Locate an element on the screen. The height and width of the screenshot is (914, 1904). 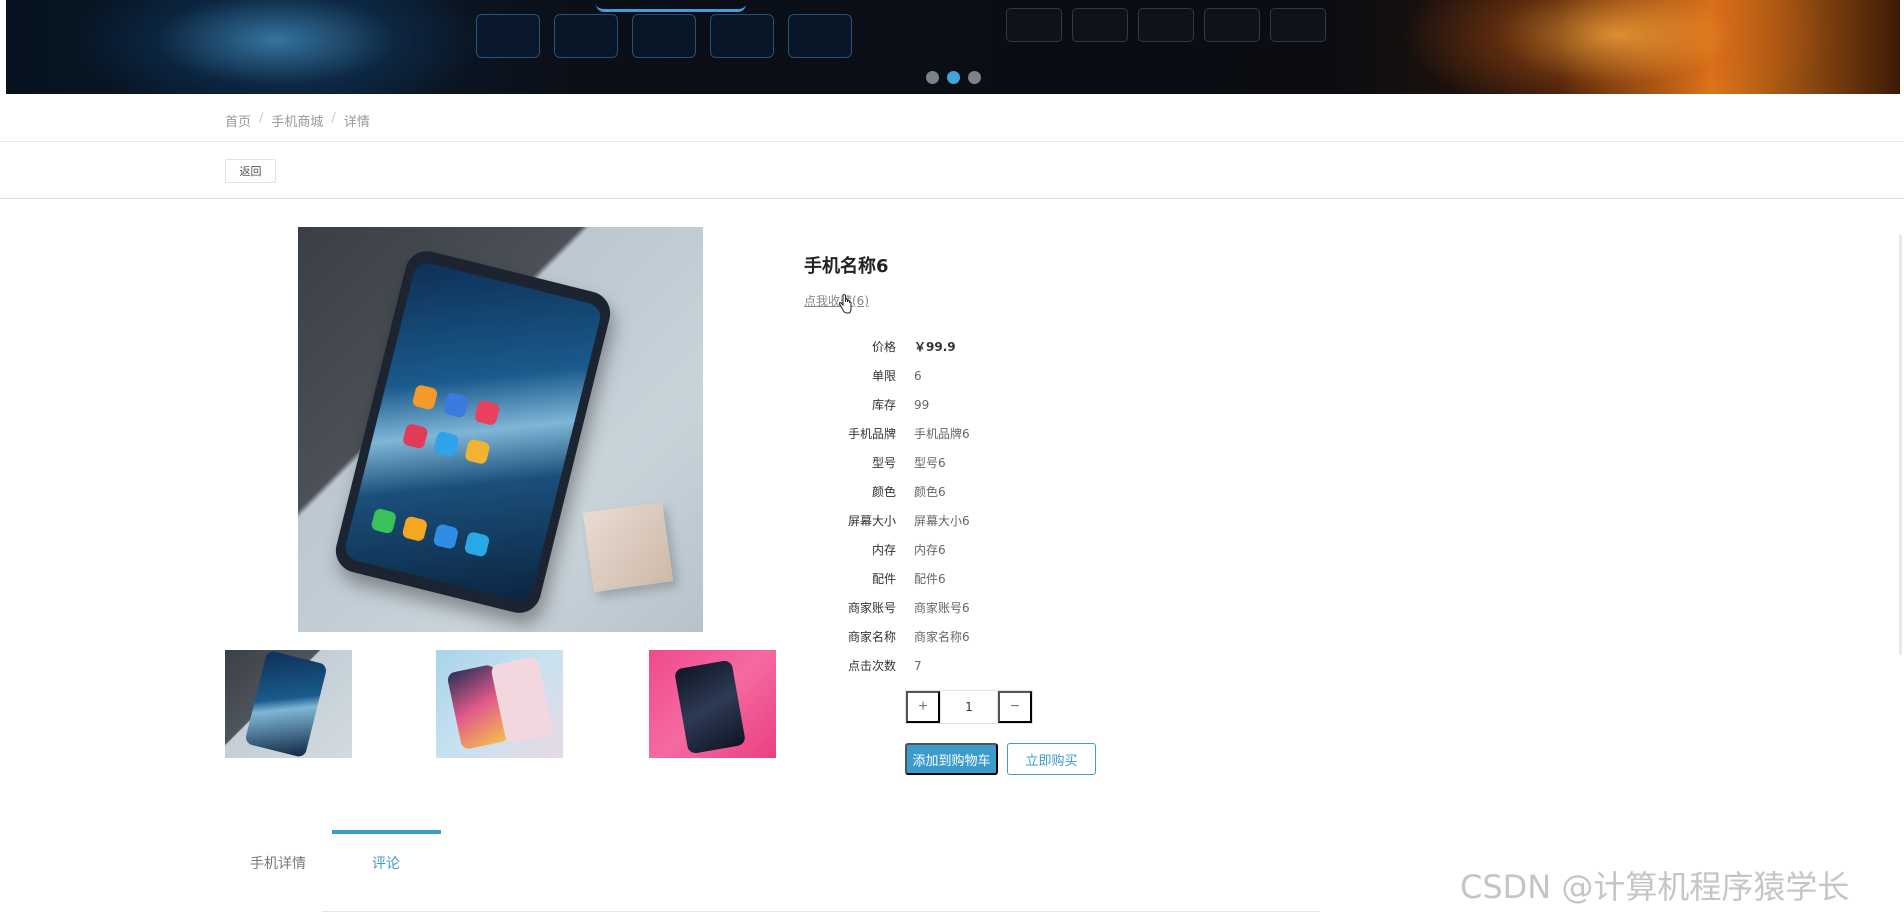
increment-button: + is located at coordinates (923, 707).